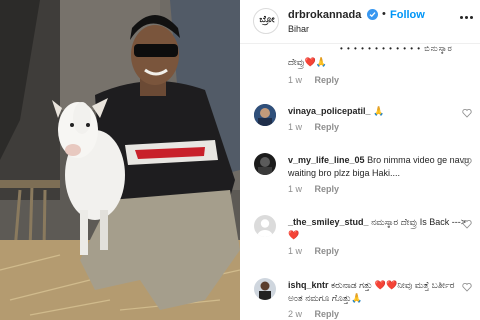 This screenshot has height=320, width=480. Describe the element at coordinates (324, 15) in the screenshot. I see `post-username: drbrokannada` at that location.